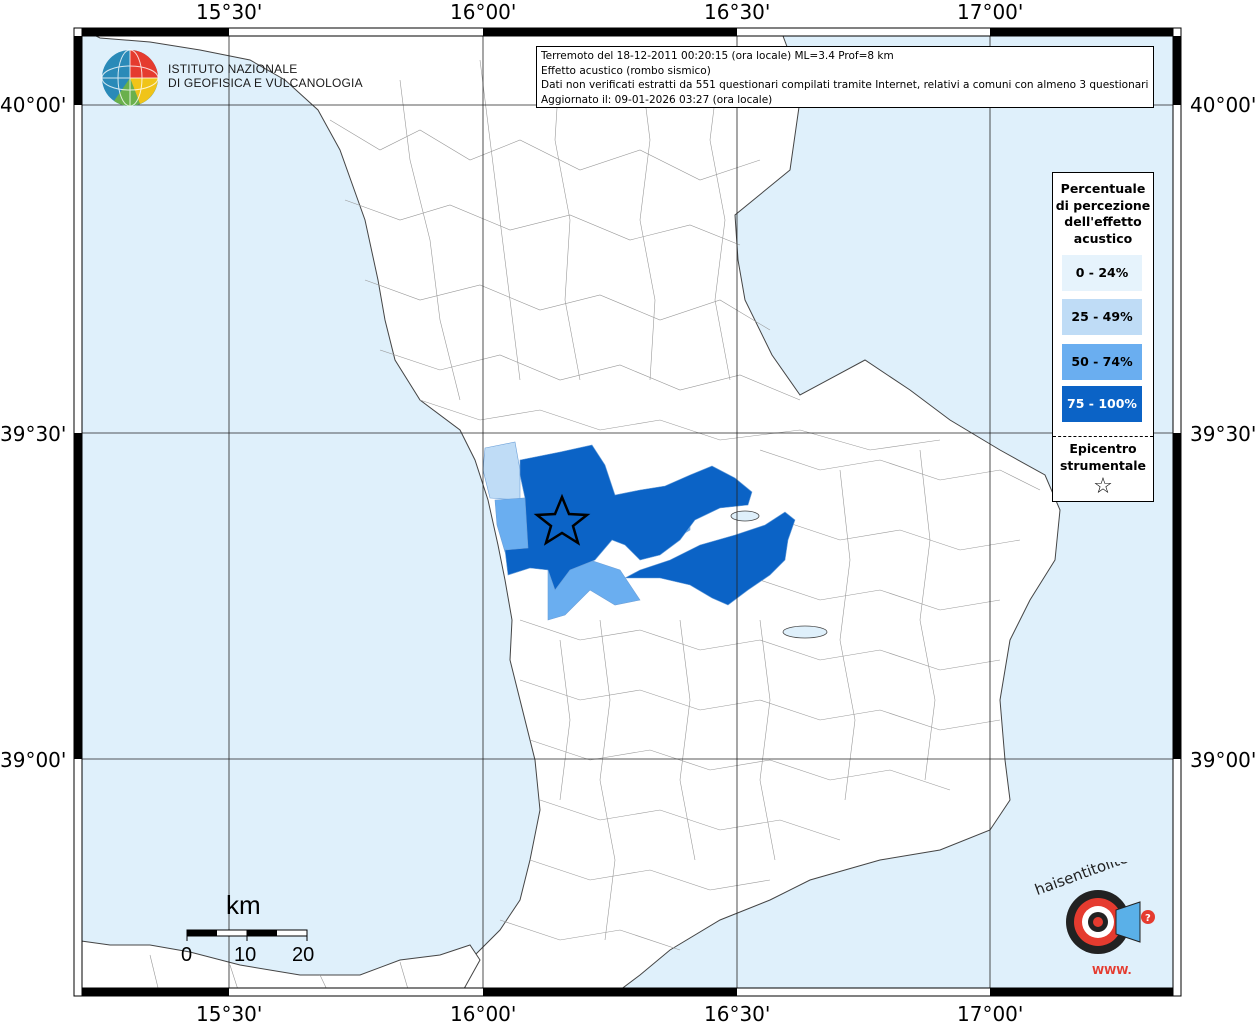  I want to click on legend-title-line: acustico, so click(1103, 238).